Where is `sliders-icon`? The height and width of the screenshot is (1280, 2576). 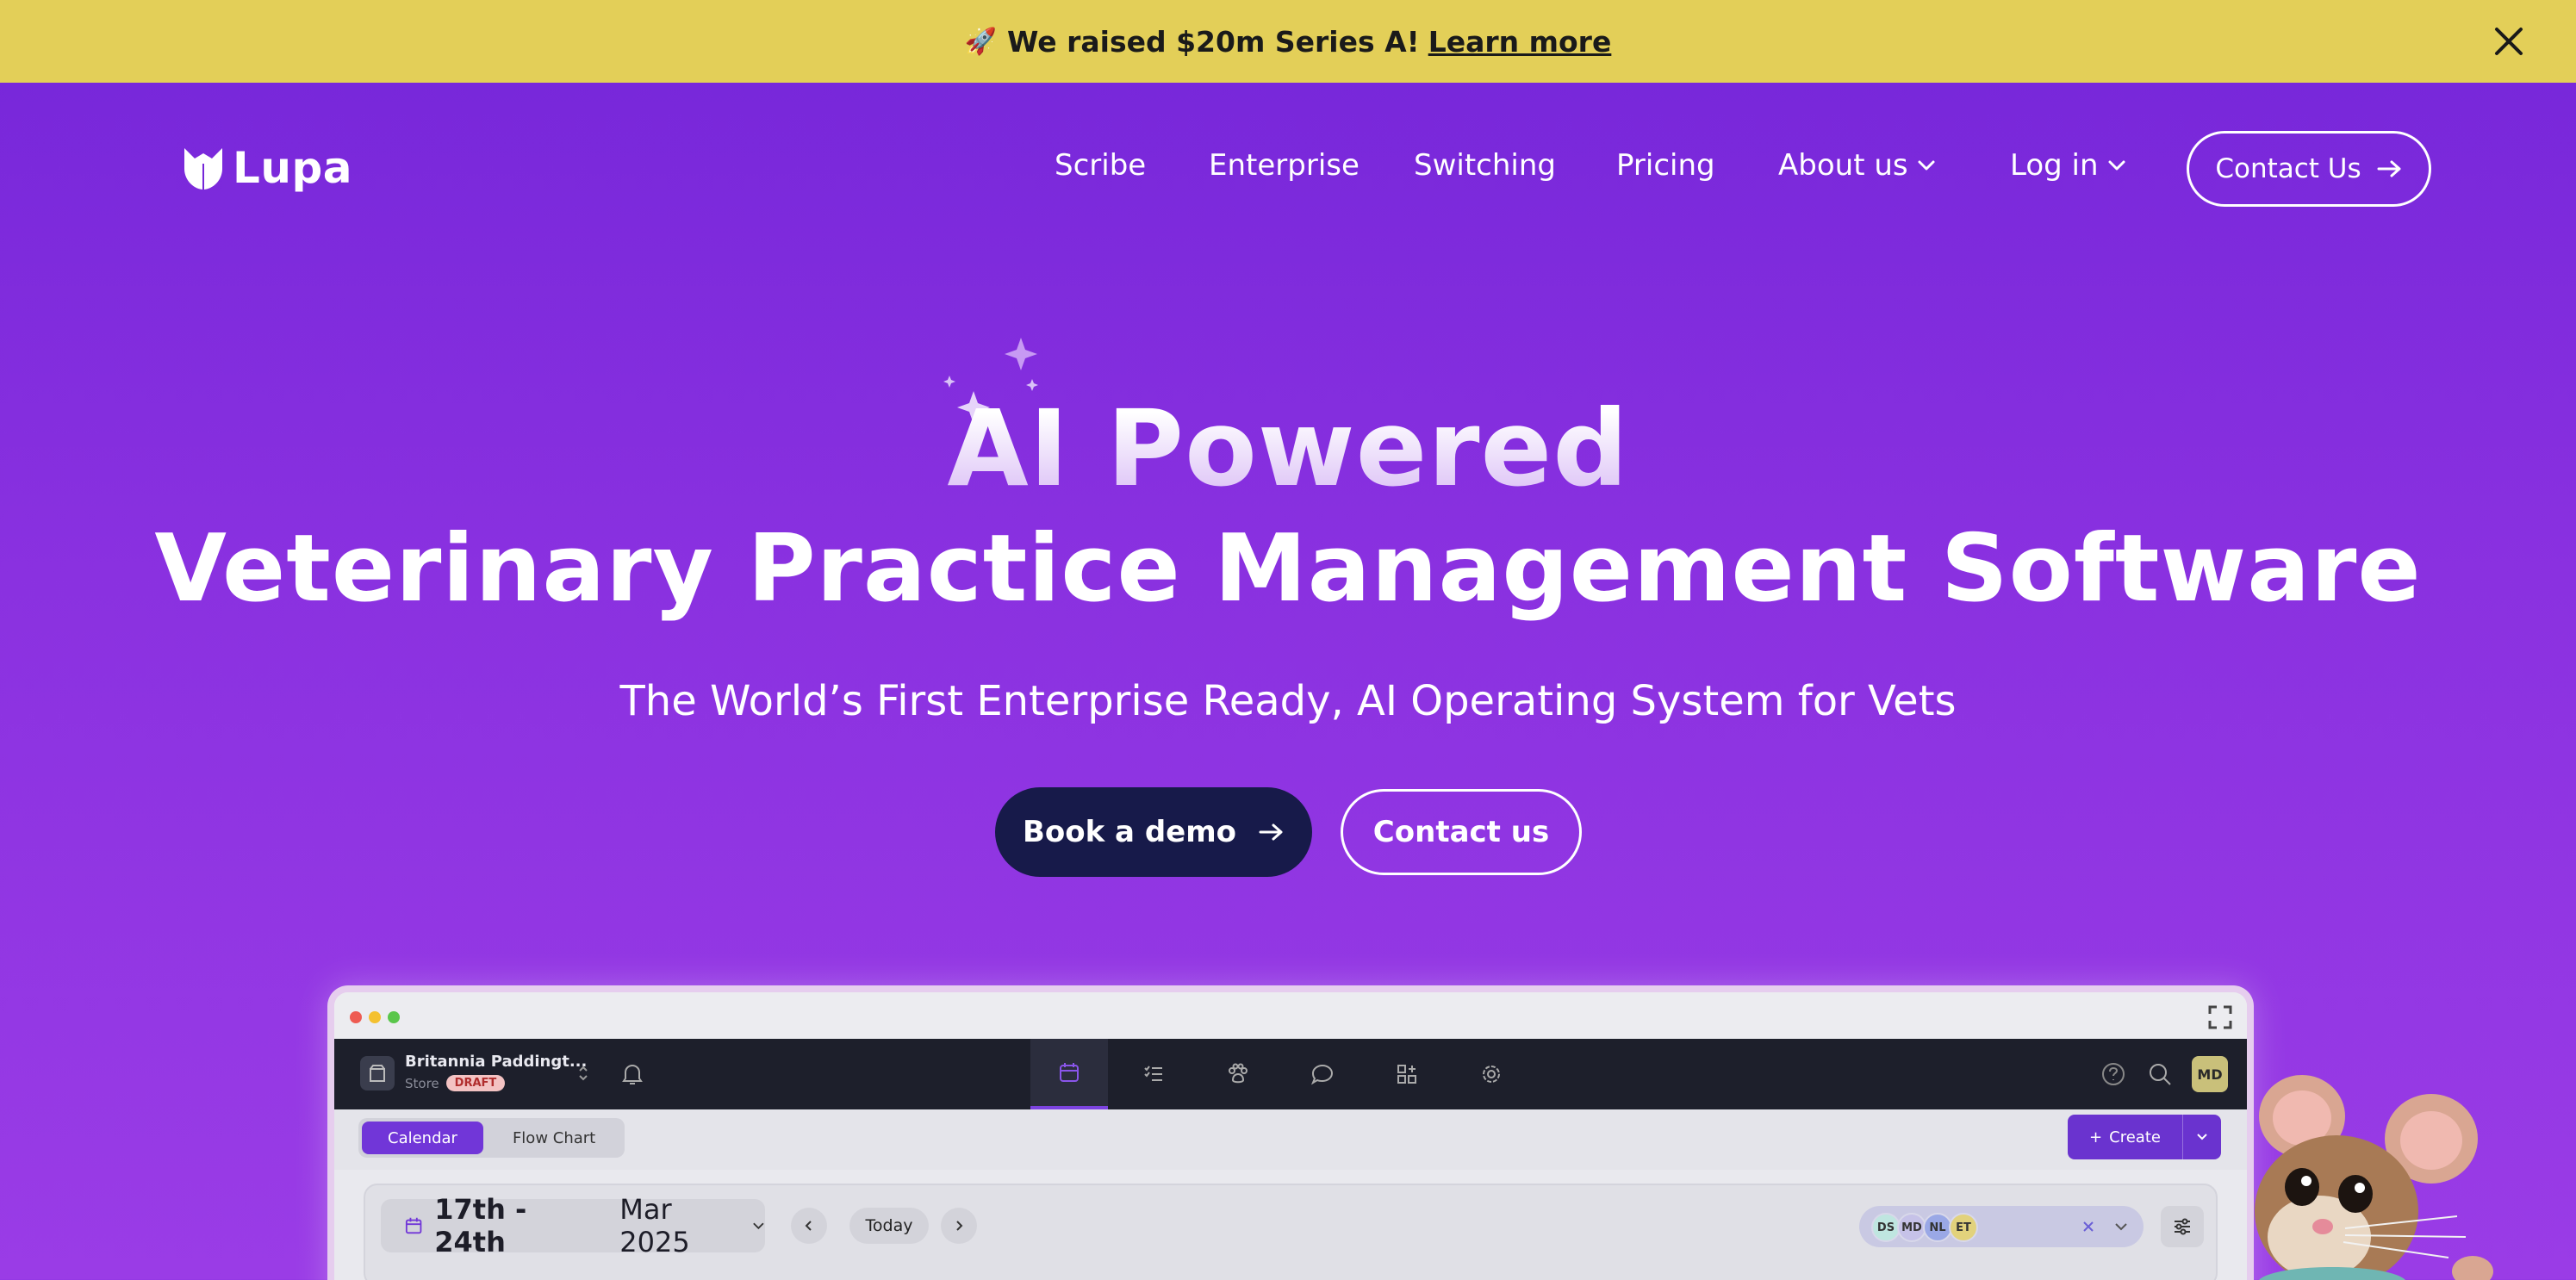
sliders-icon is located at coordinates (2183, 1226).